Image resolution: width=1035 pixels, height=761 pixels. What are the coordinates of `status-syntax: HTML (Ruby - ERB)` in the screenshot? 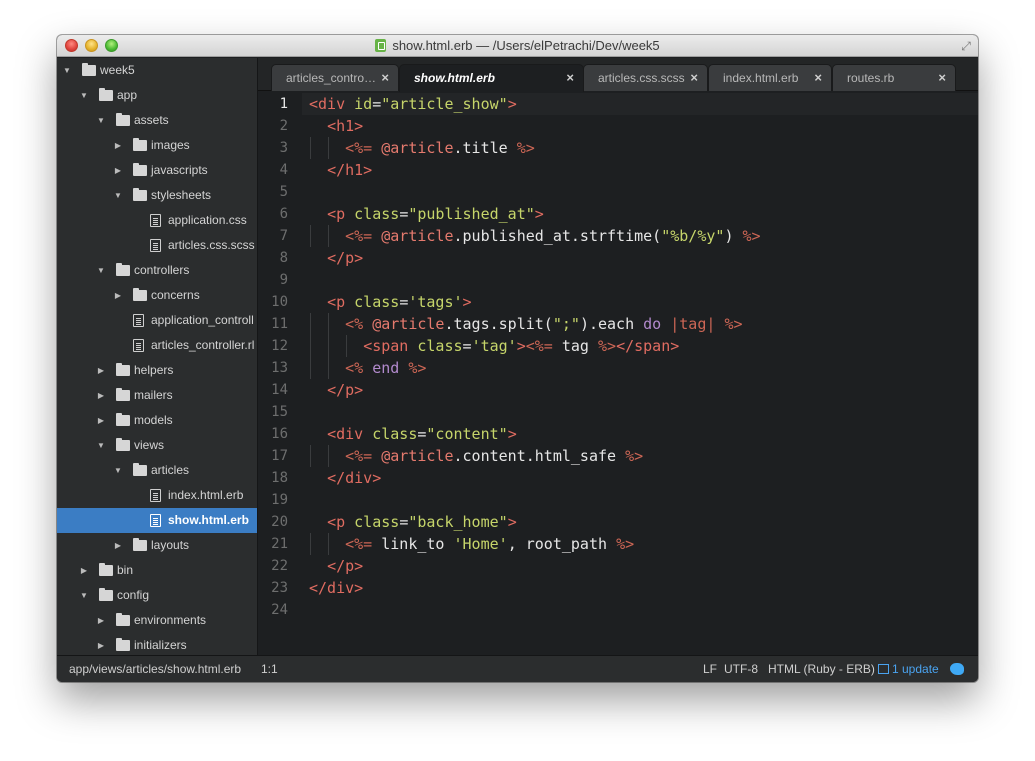 It's located at (821, 669).